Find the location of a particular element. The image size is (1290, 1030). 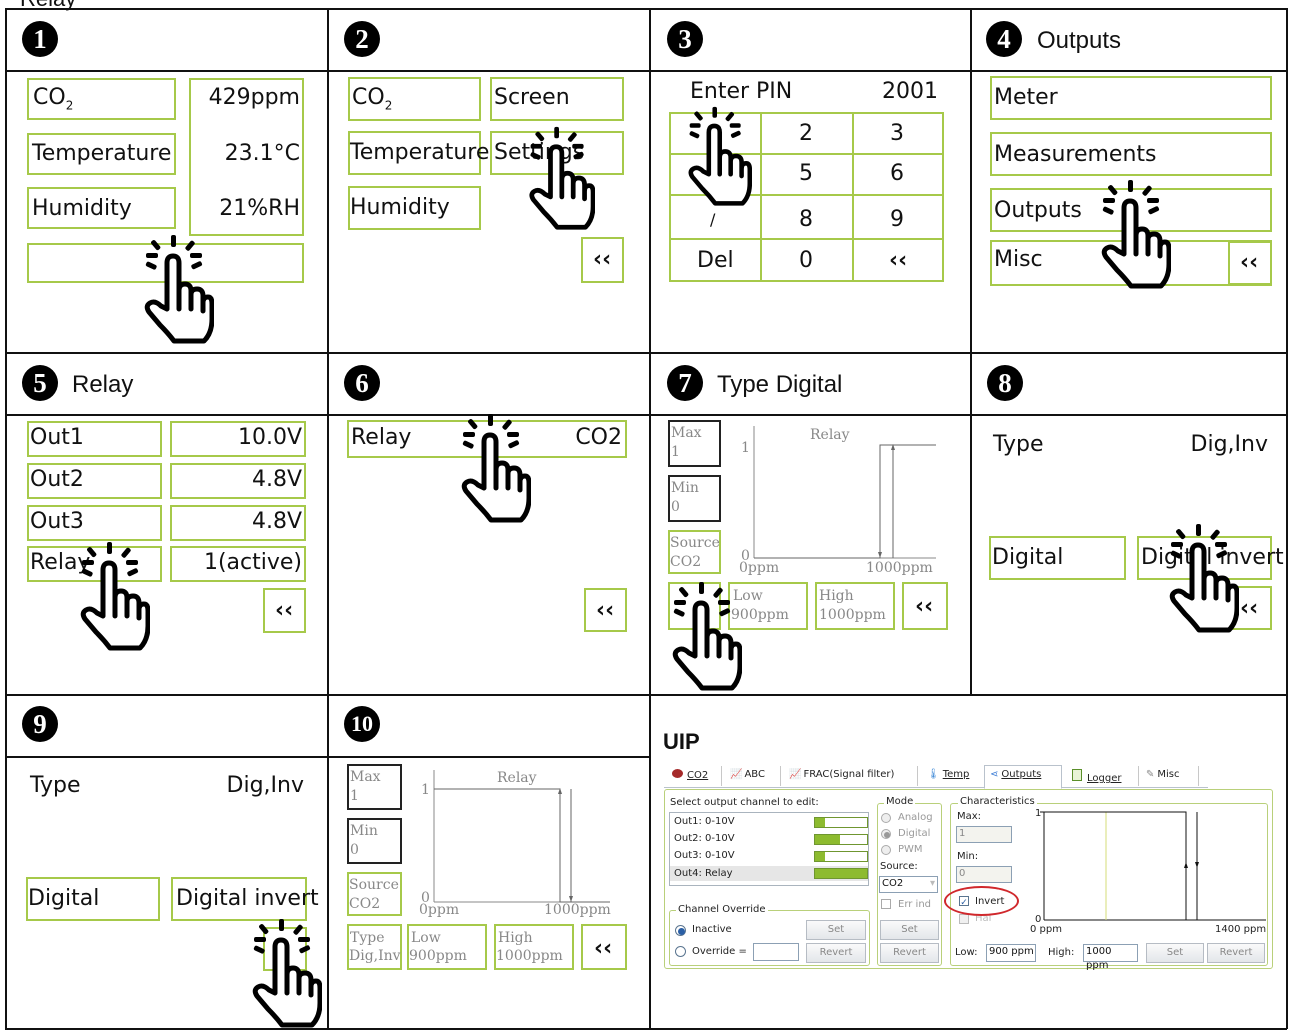

pwm-radio is located at coordinates (886, 850).